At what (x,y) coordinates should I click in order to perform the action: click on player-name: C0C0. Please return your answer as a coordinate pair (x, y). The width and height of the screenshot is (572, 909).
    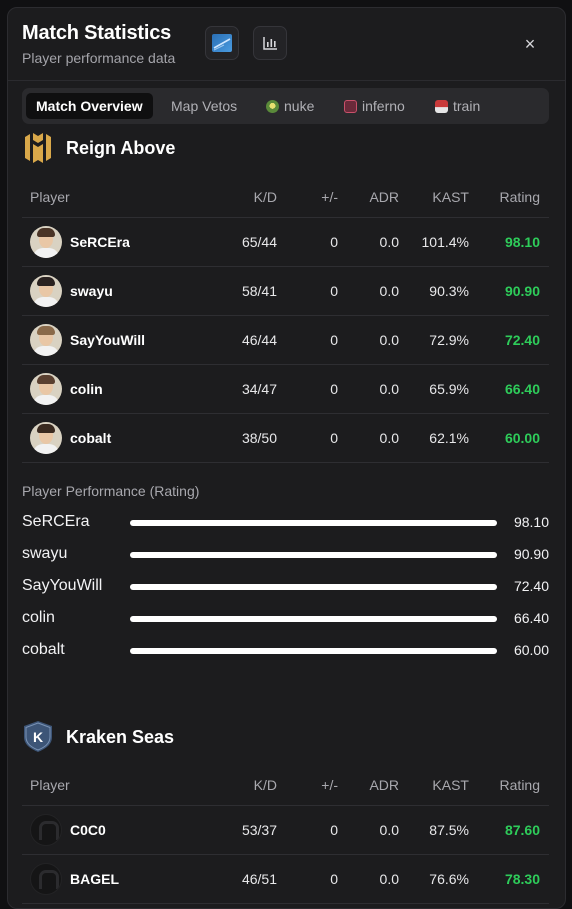
    Looking at the image, I should click on (88, 830).